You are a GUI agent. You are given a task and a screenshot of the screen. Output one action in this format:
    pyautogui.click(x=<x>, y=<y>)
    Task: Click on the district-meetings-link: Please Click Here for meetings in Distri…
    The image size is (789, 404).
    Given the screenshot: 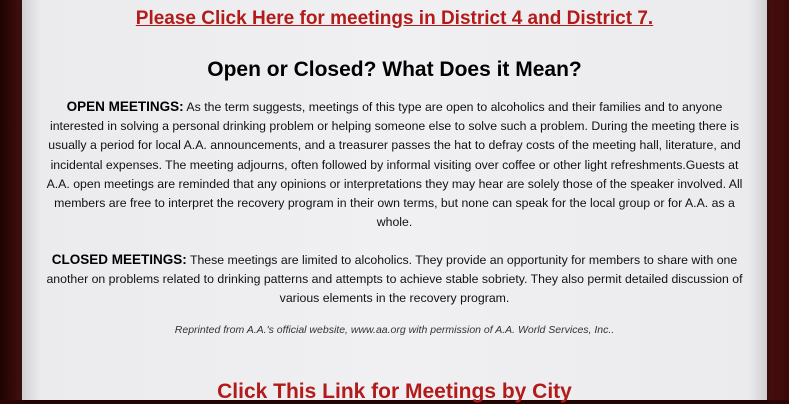 What is the action you would take?
    pyautogui.click(x=394, y=19)
    